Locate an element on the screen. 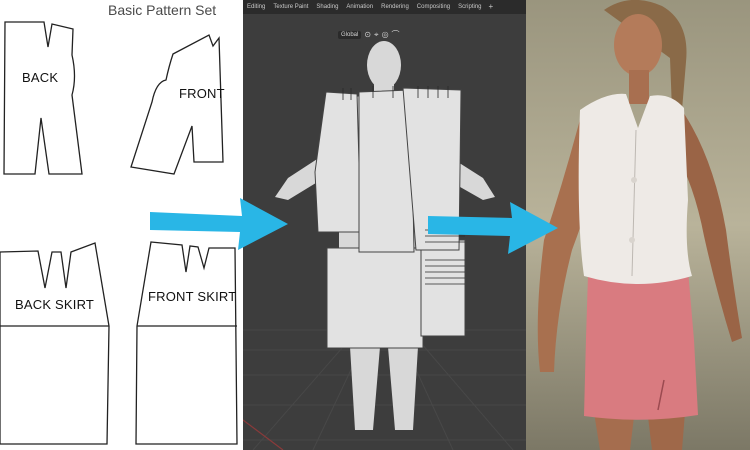 This screenshot has width=750, height=450. pivot-icon: ⊙ is located at coordinates (367, 35).